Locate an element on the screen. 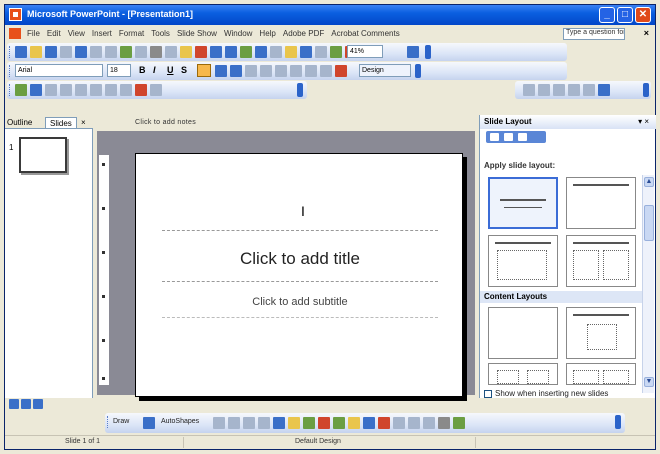  layout-title-text is located at coordinates (523, 261).